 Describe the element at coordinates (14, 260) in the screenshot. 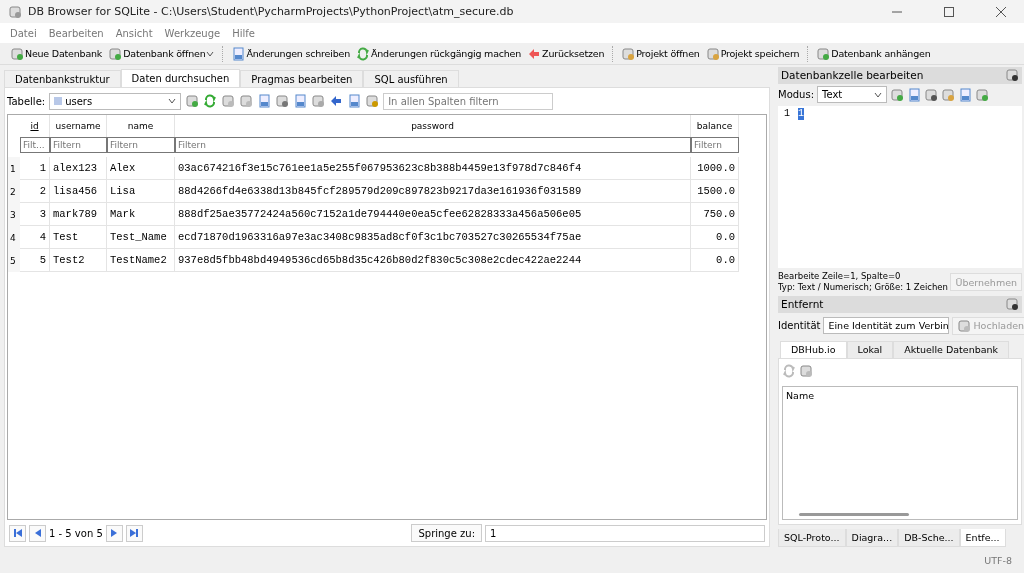

I see `row-number: 5` at that location.